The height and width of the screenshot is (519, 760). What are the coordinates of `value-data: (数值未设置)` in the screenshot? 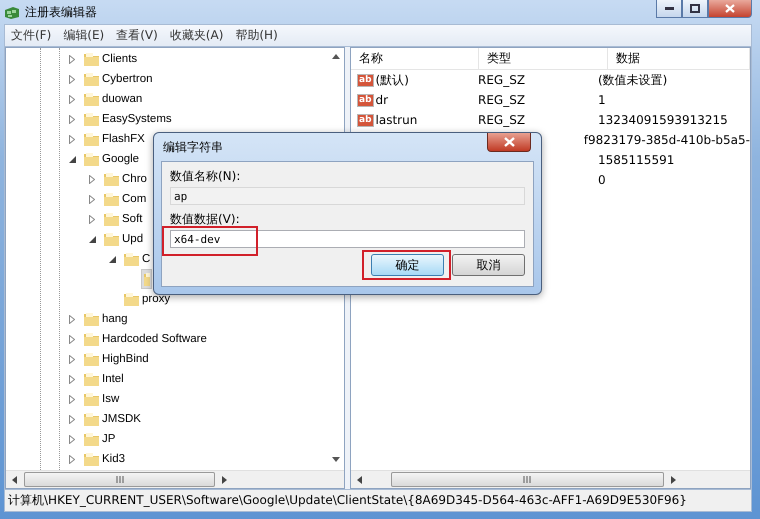 It's located at (633, 80).